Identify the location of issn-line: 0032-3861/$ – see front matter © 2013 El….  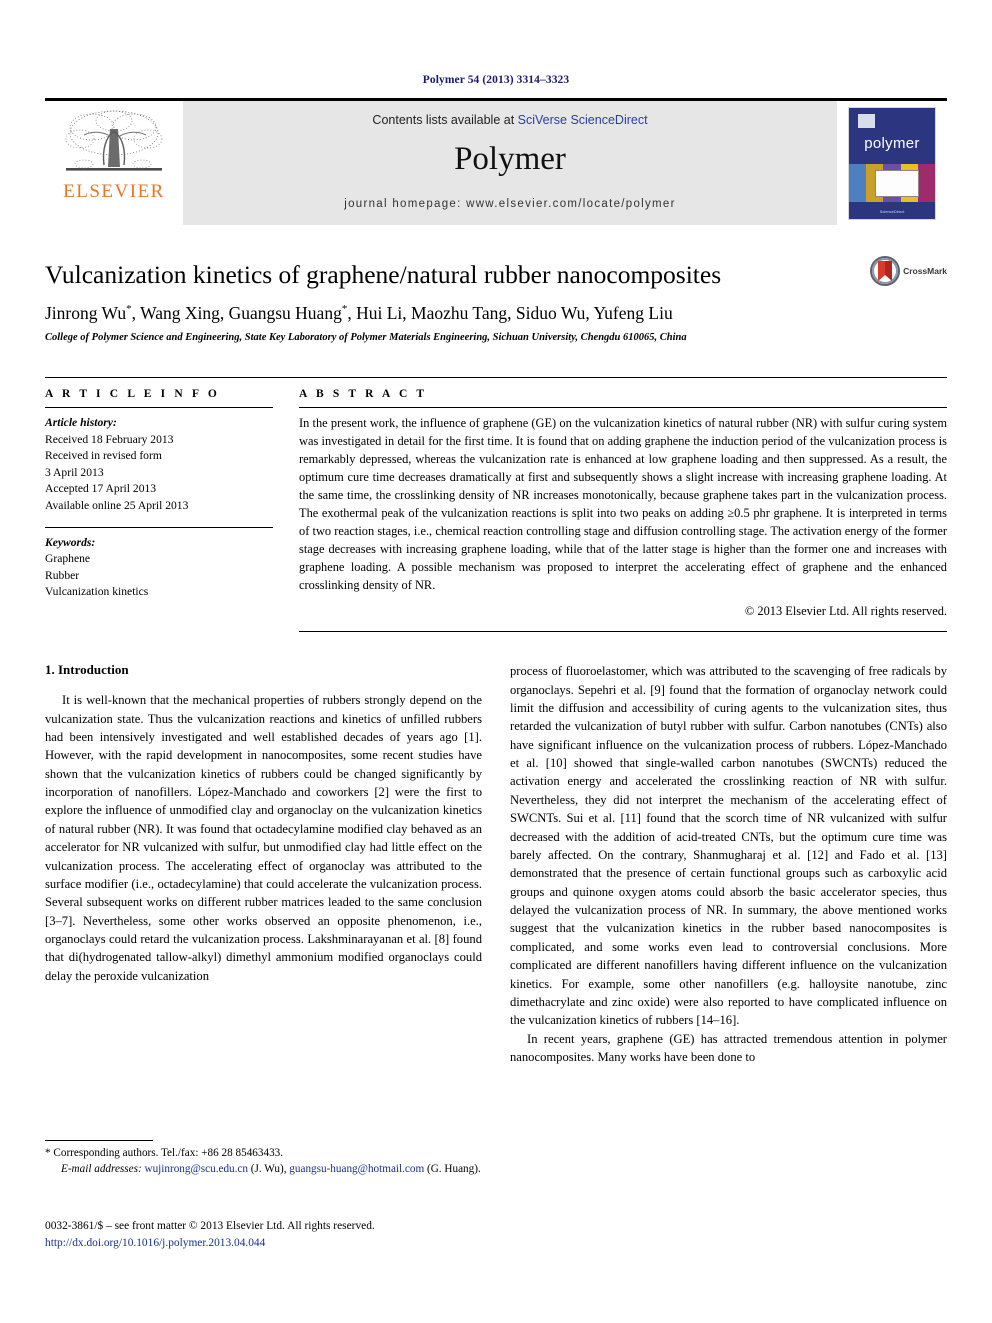
(210, 1226).